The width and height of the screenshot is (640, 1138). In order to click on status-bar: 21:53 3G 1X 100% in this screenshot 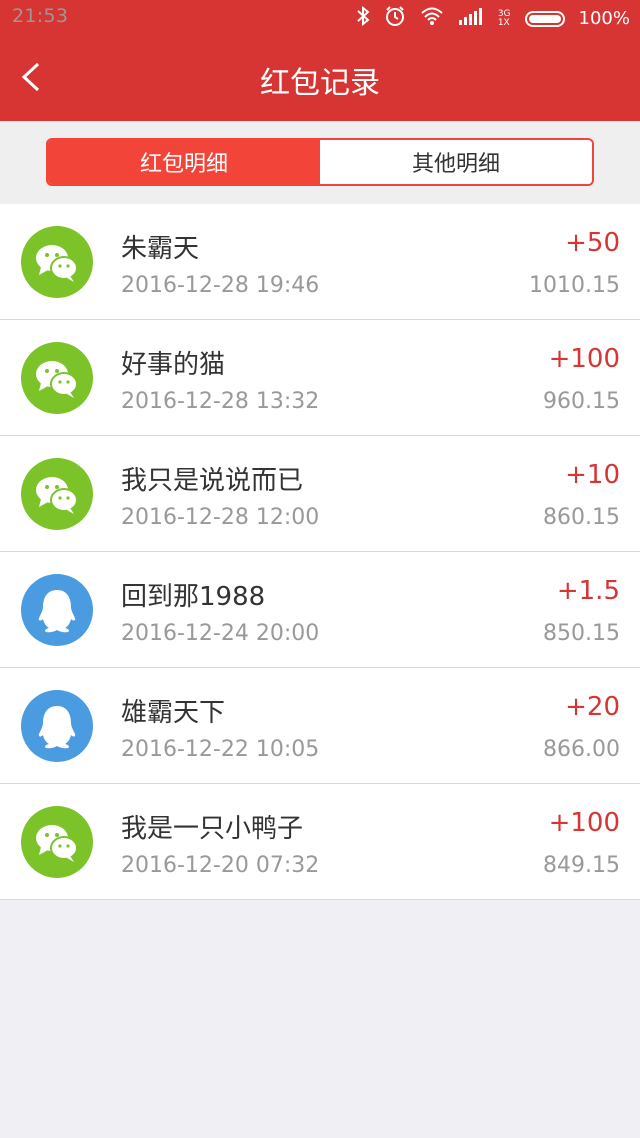, I will do `click(320, 19)`.